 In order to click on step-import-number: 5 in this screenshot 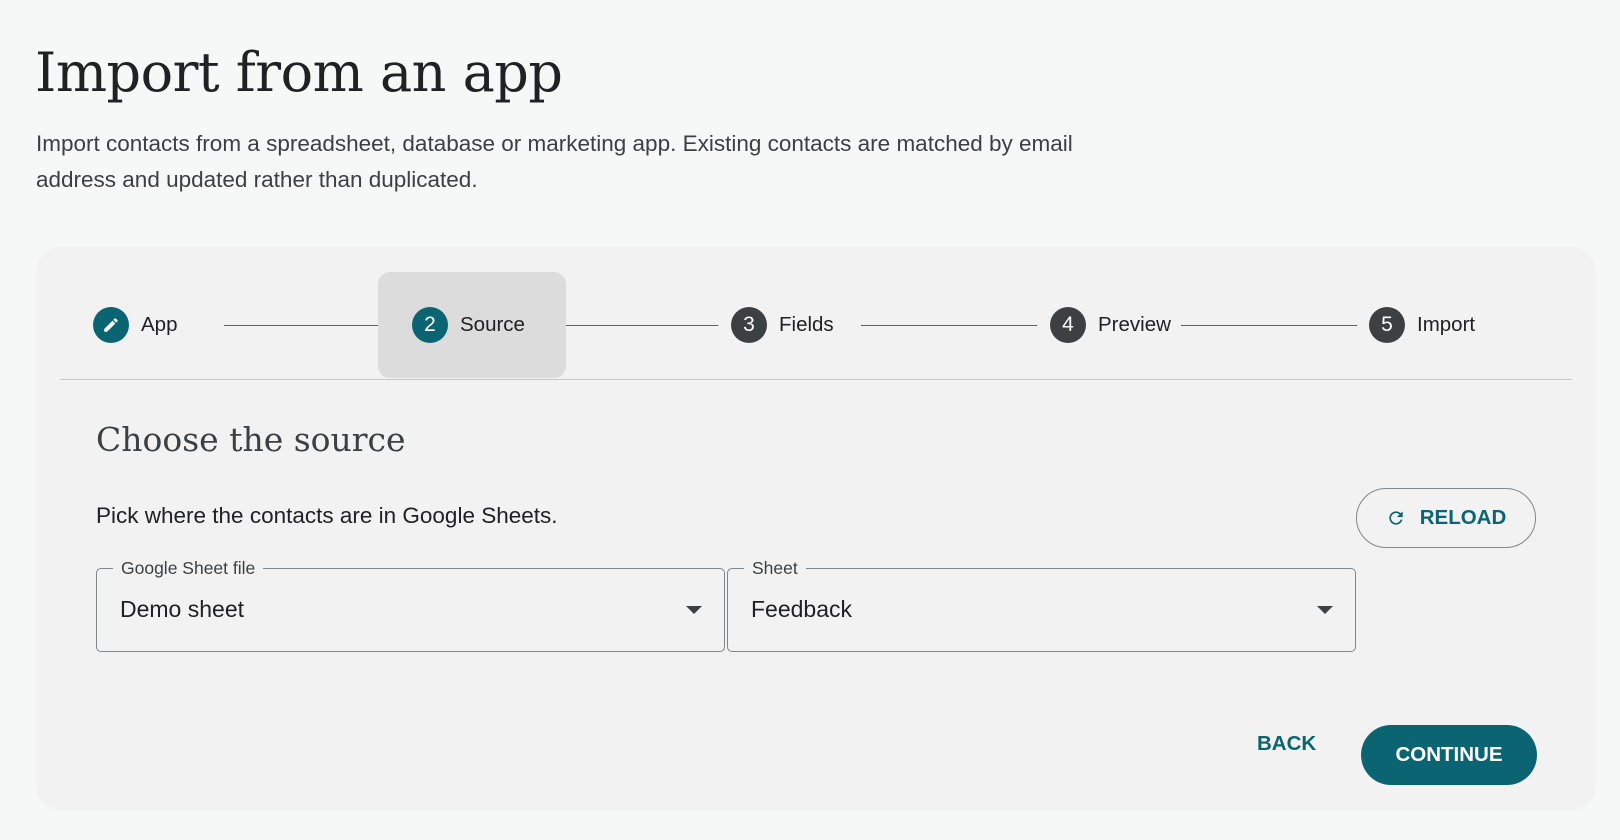, I will do `click(1387, 325)`.